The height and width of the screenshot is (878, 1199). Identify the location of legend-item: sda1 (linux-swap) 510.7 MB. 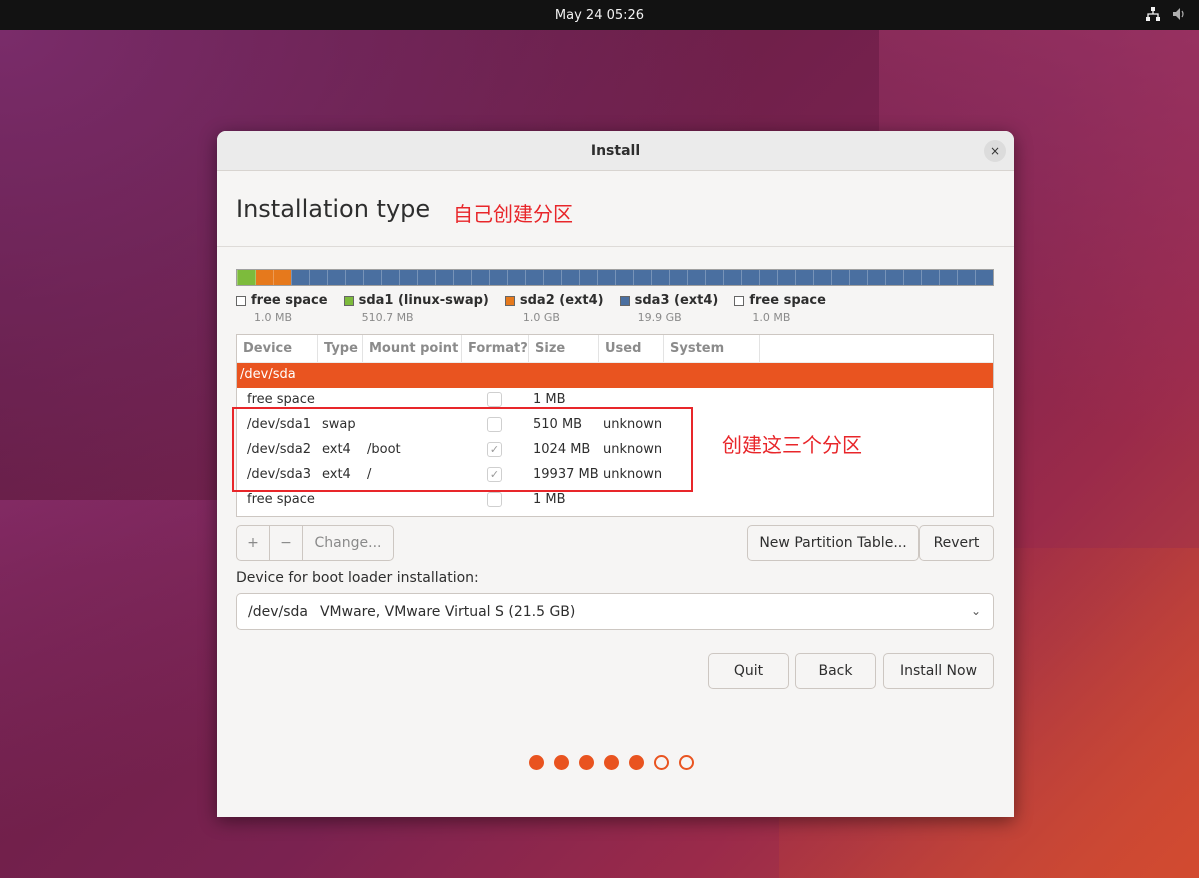
(416, 308).